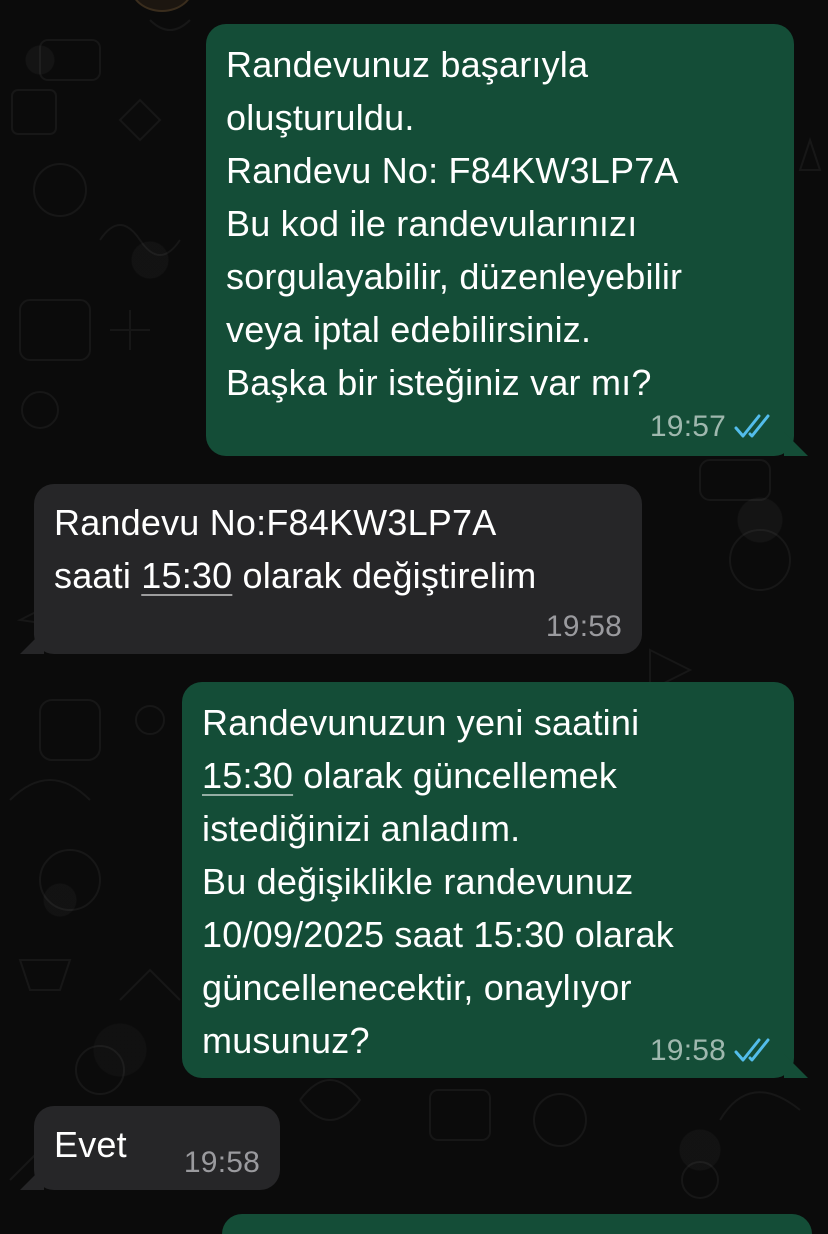  What do you see at coordinates (454, 276) in the screenshot?
I see `message-text-line: sorgulayabilir, düzenleyebilir` at bounding box center [454, 276].